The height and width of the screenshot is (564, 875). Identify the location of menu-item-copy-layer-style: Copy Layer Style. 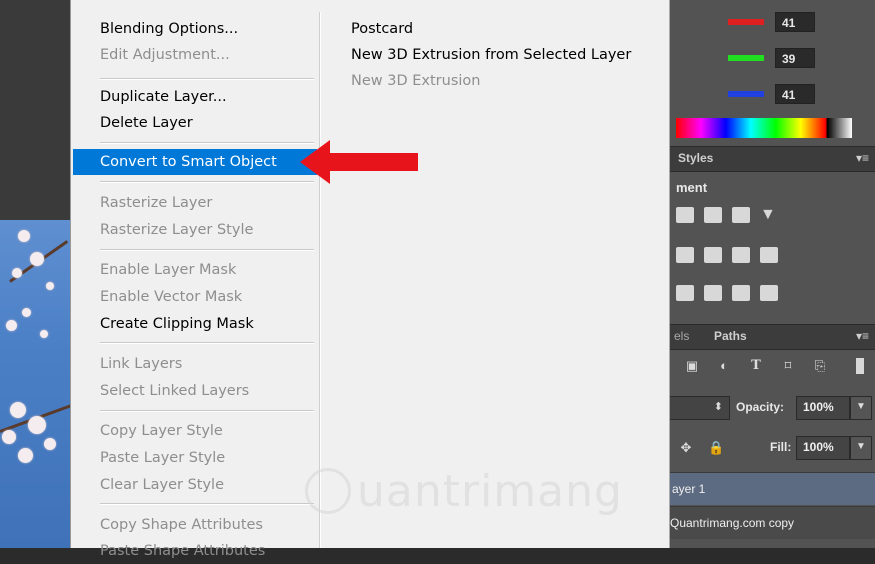
(161, 431).